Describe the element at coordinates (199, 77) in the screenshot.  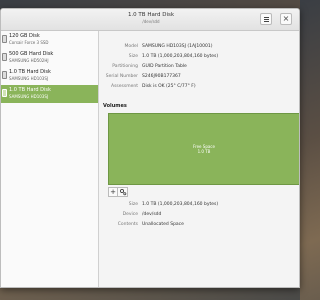
I see `serial-row: Serial Number S246J90B177367` at that location.